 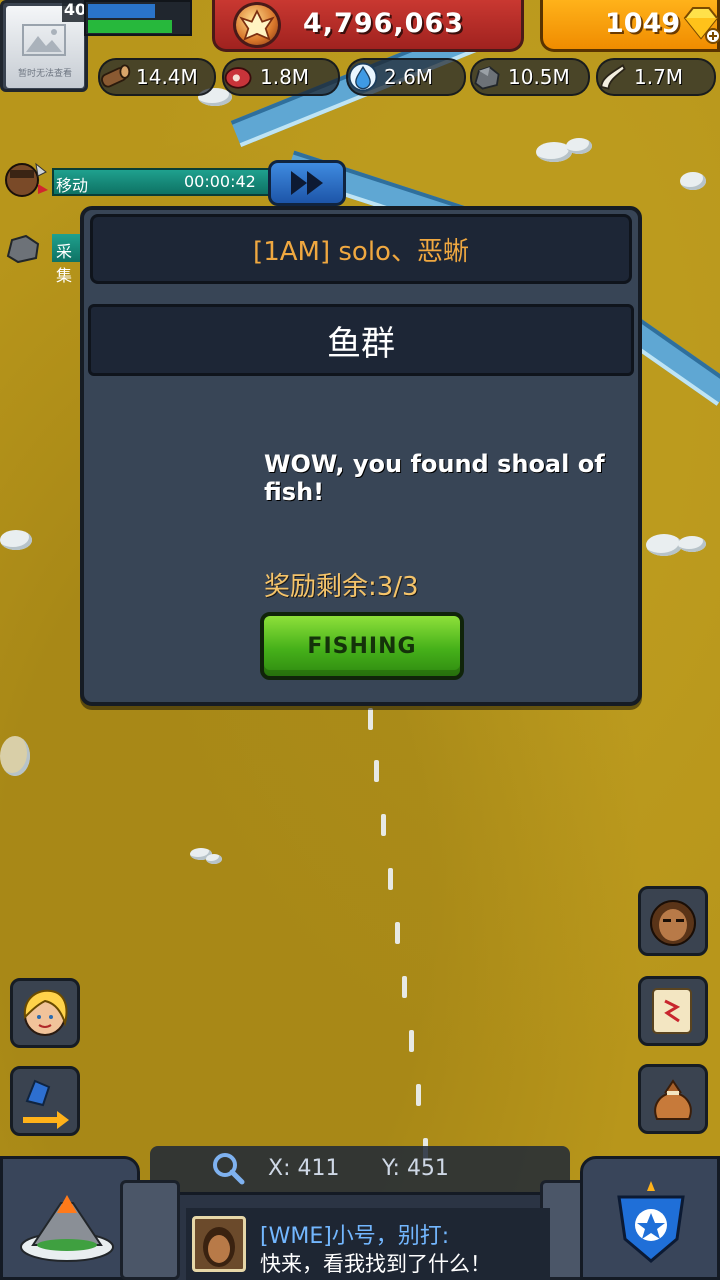 I want to click on sack-icon, so click(x=673, y=1099).